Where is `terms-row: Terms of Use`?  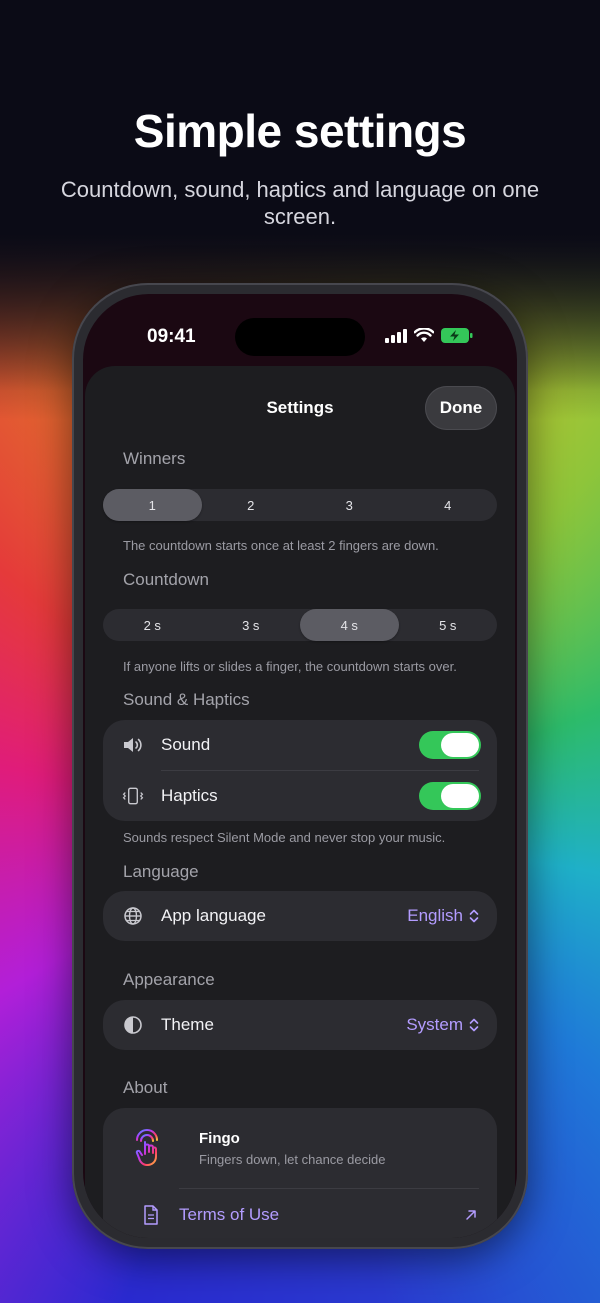 terms-row: Terms of Use is located at coordinates (300, 1214).